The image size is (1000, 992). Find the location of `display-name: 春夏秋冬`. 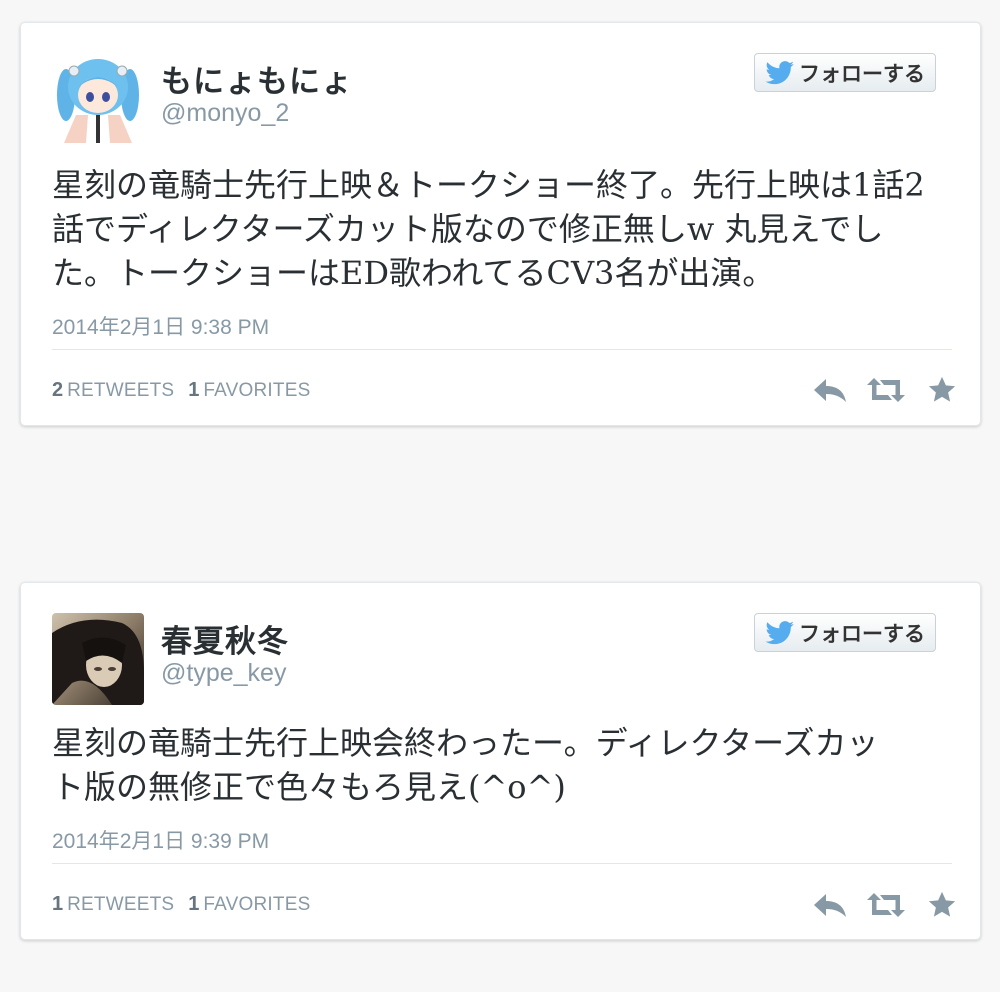

display-name: 春夏秋冬 is located at coordinates (225, 638).